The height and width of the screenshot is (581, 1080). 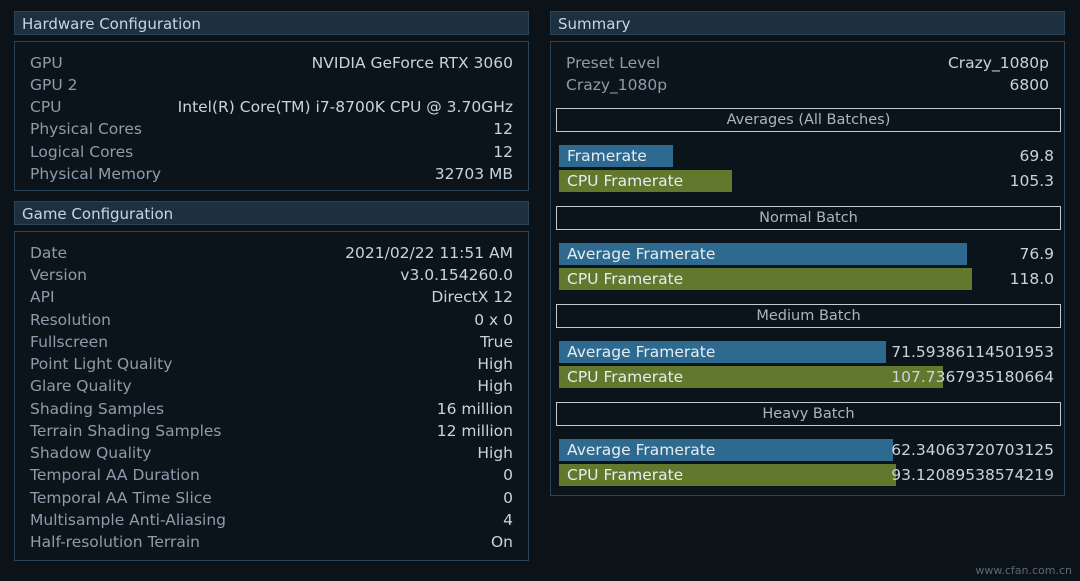 What do you see at coordinates (69, 342) in the screenshot?
I see `game-label: Fullscreen` at bounding box center [69, 342].